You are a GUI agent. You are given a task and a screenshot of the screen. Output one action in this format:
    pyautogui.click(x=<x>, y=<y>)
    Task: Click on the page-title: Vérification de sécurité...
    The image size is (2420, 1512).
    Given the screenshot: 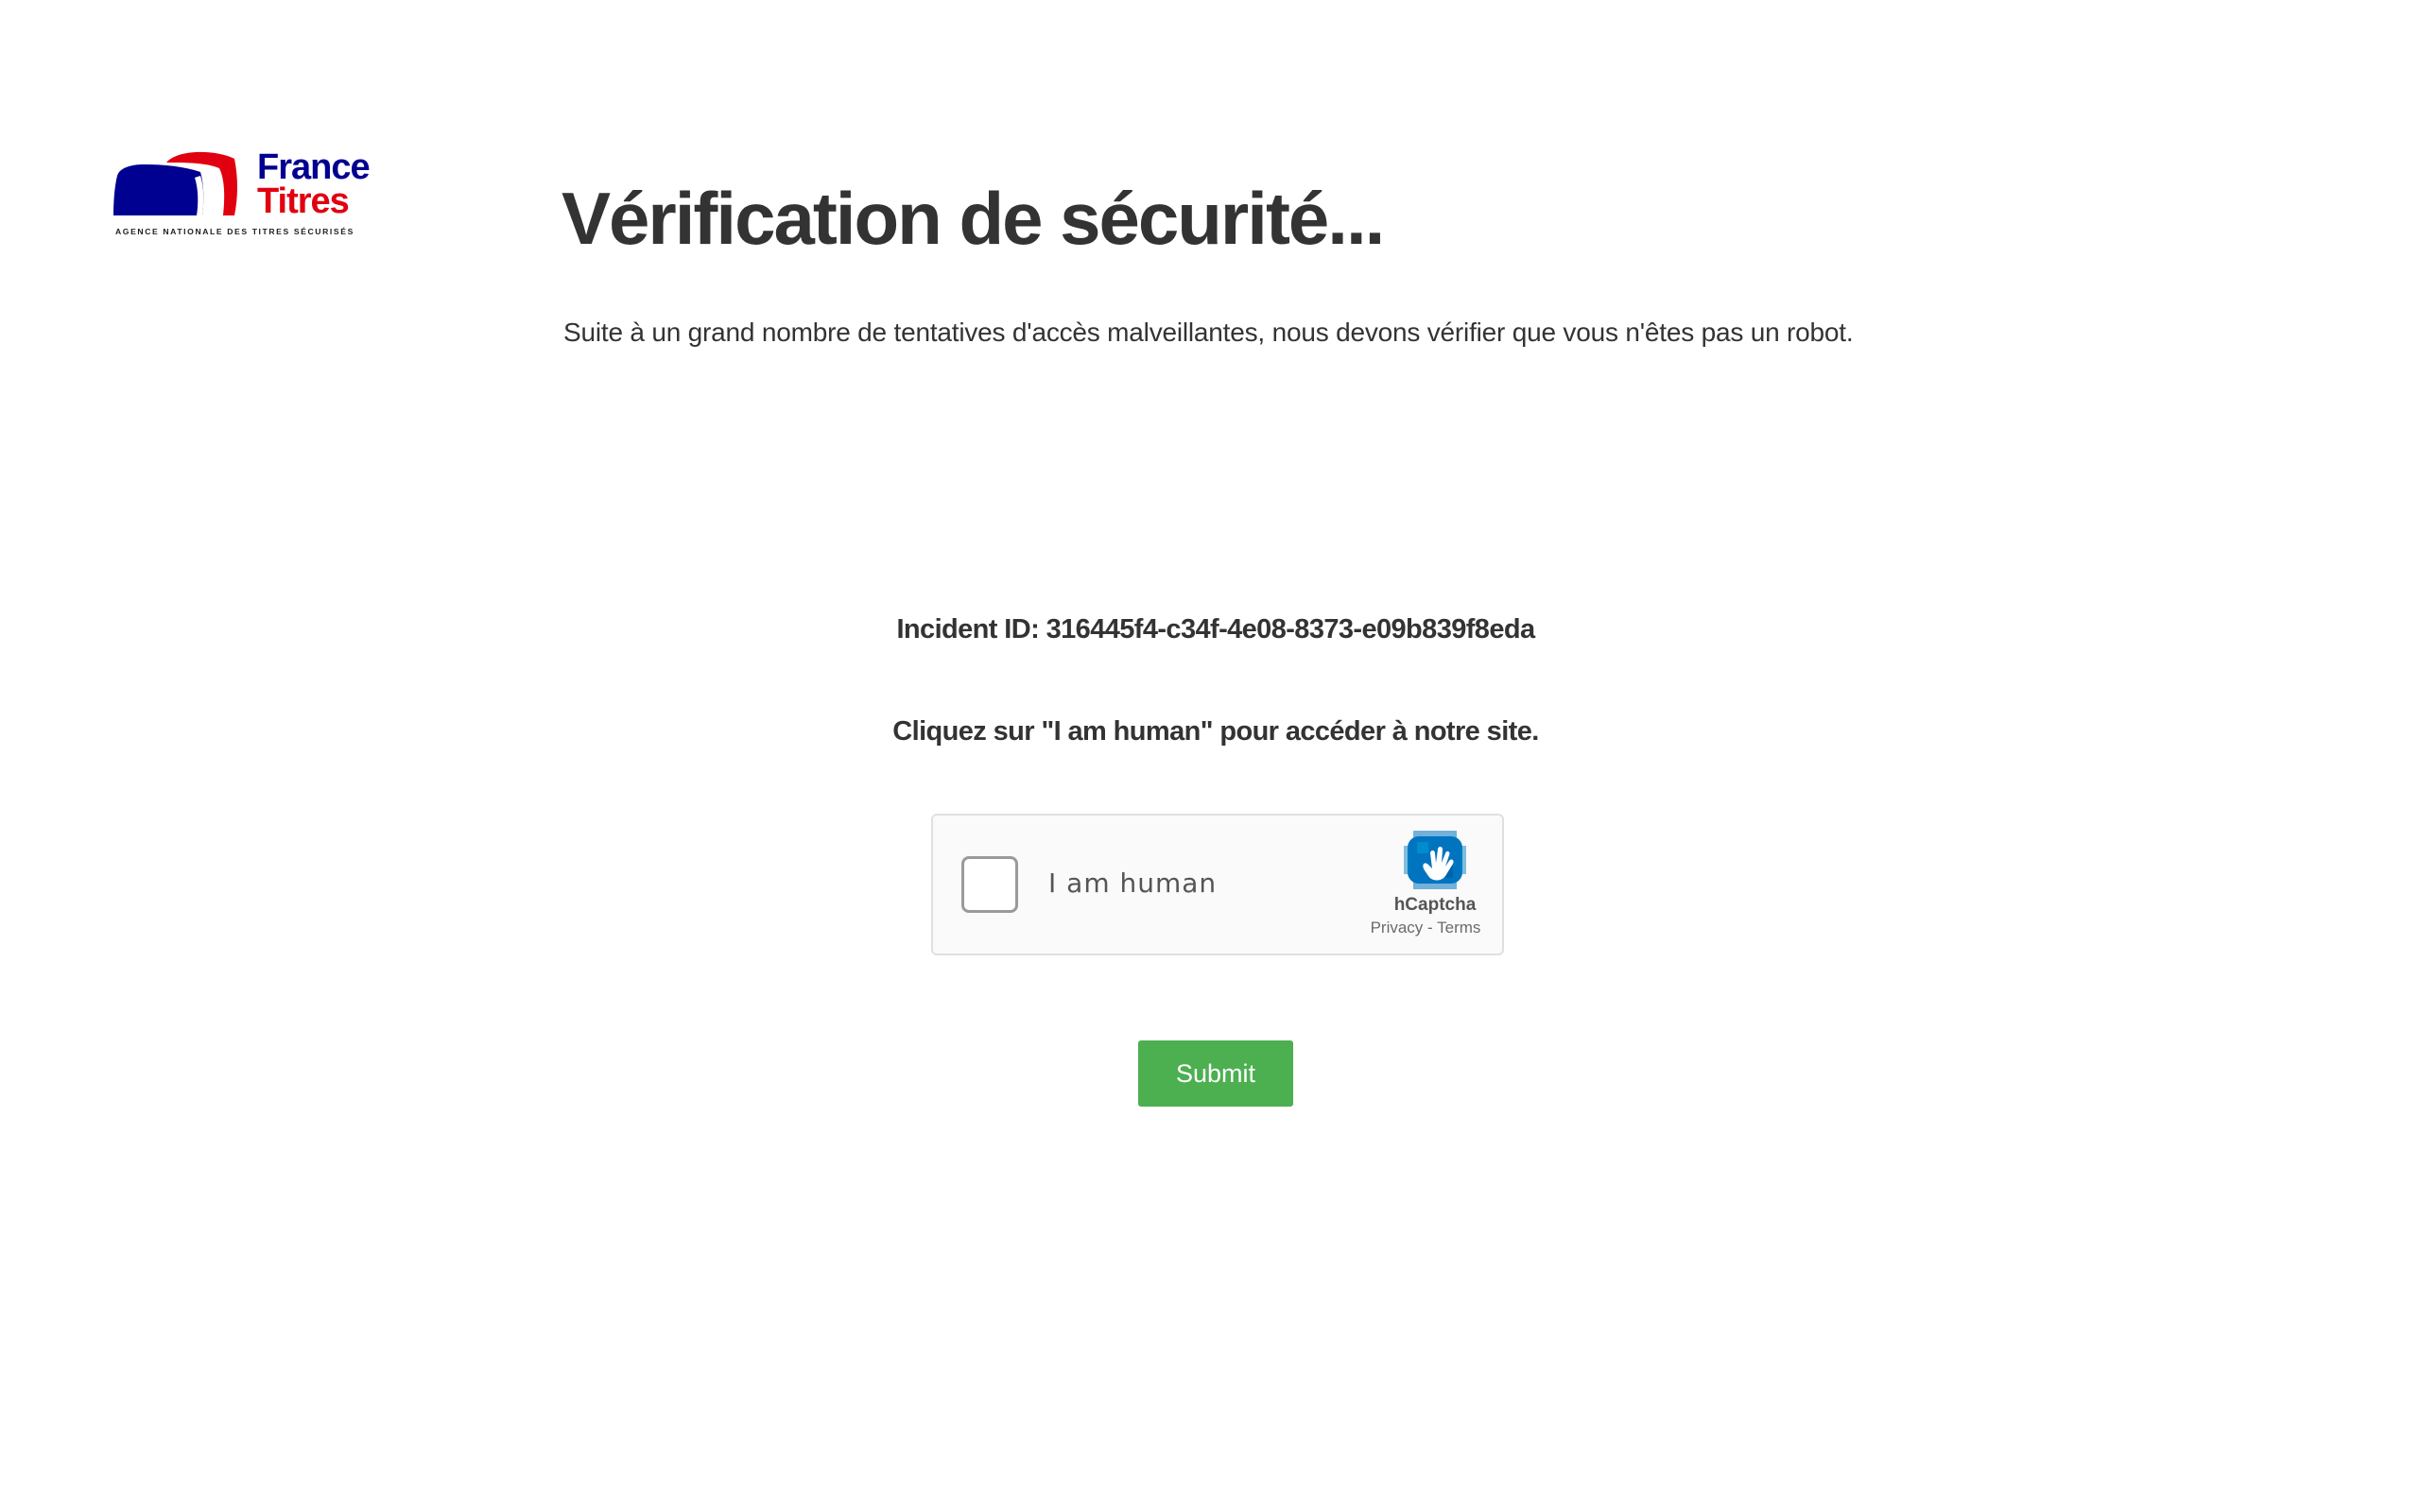 What is the action you would take?
    pyautogui.click(x=973, y=218)
    